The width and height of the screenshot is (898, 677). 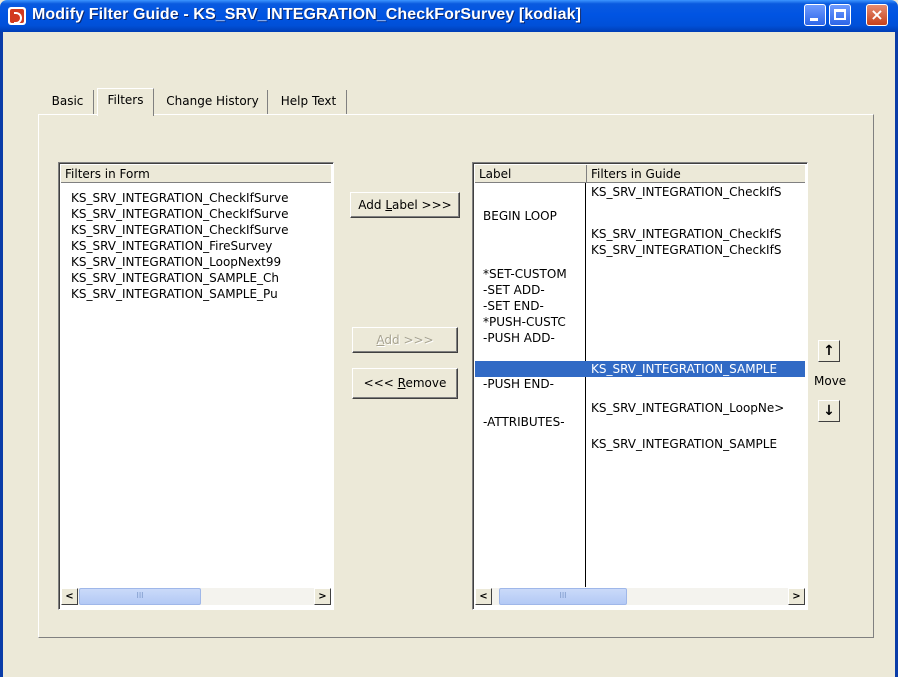 What do you see at coordinates (125, 102) in the screenshot?
I see `tab-filters: Filters` at bounding box center [125, 102].